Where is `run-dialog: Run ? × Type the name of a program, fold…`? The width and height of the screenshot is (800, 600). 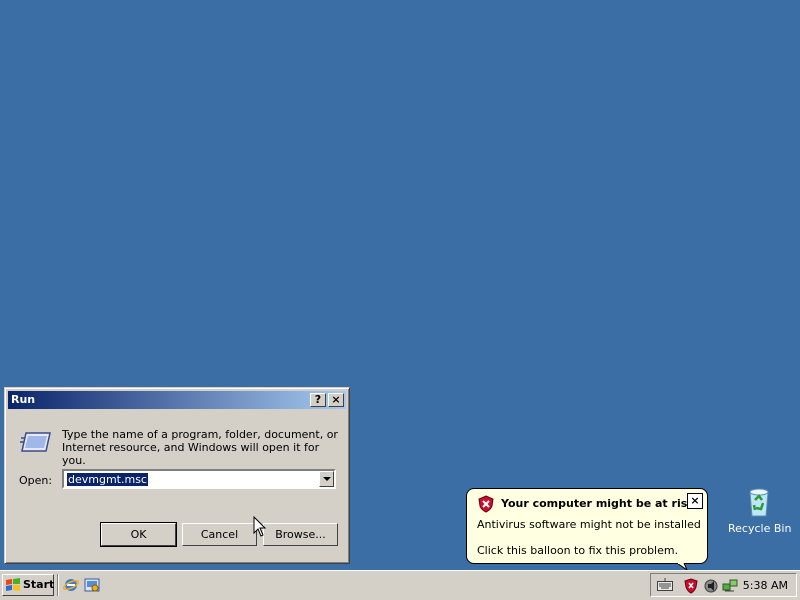
run-dialog: Run ? × Type the name of a program, fold… is located at coordinates (177, 475).